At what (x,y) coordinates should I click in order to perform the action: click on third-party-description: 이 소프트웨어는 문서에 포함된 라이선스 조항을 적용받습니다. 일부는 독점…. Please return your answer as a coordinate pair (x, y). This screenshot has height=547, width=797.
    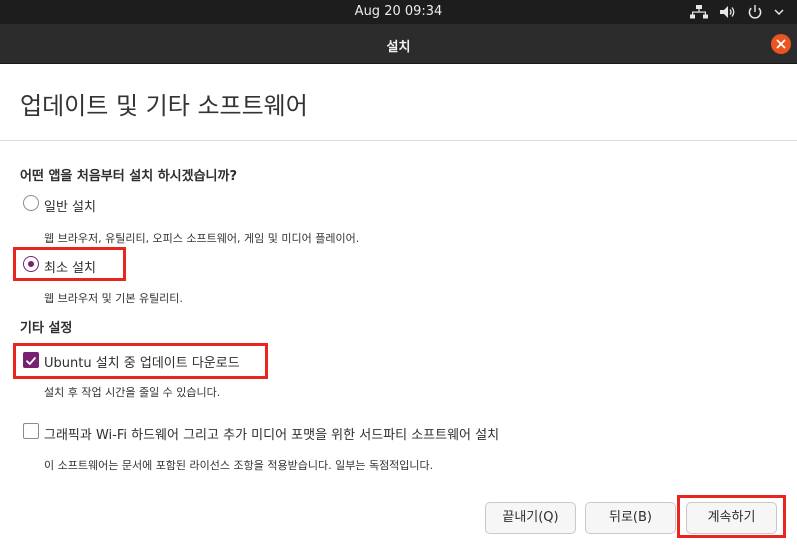
    Looking at the image, I should click on (239, 465).